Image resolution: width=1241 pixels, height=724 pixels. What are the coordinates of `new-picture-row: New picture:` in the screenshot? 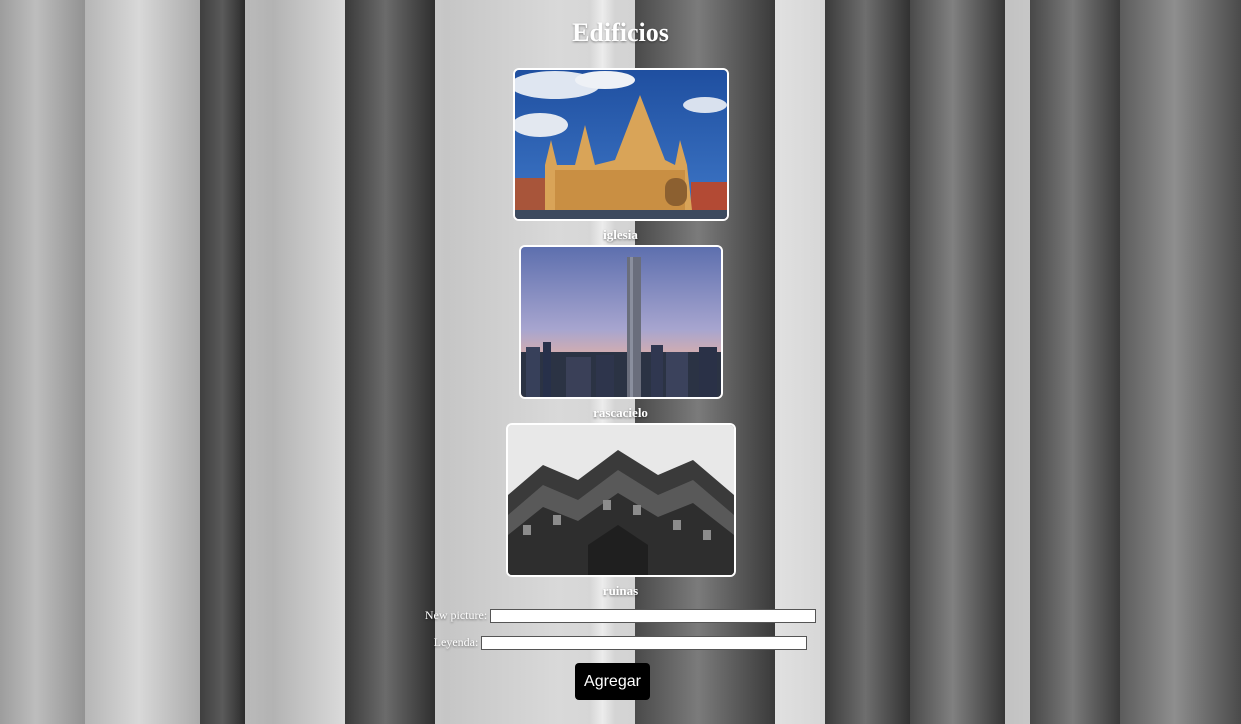 It's located at (620, 615).